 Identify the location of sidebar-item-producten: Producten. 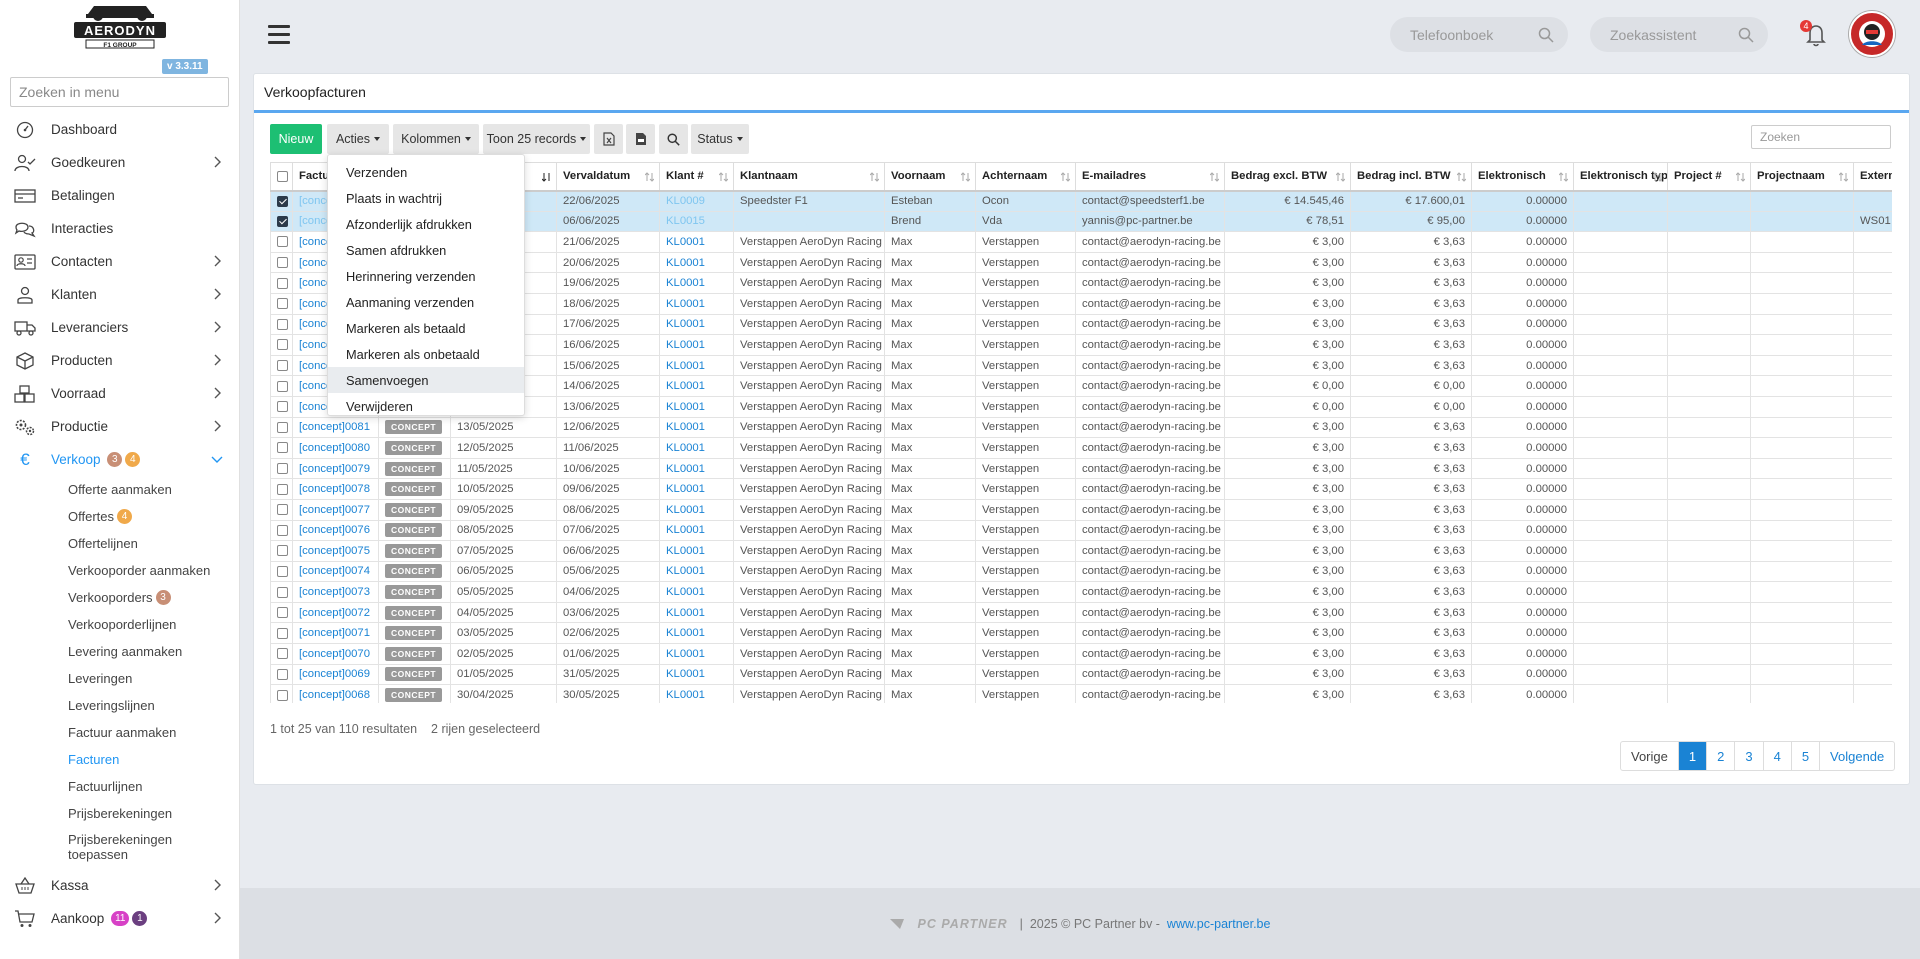
(119, 360).